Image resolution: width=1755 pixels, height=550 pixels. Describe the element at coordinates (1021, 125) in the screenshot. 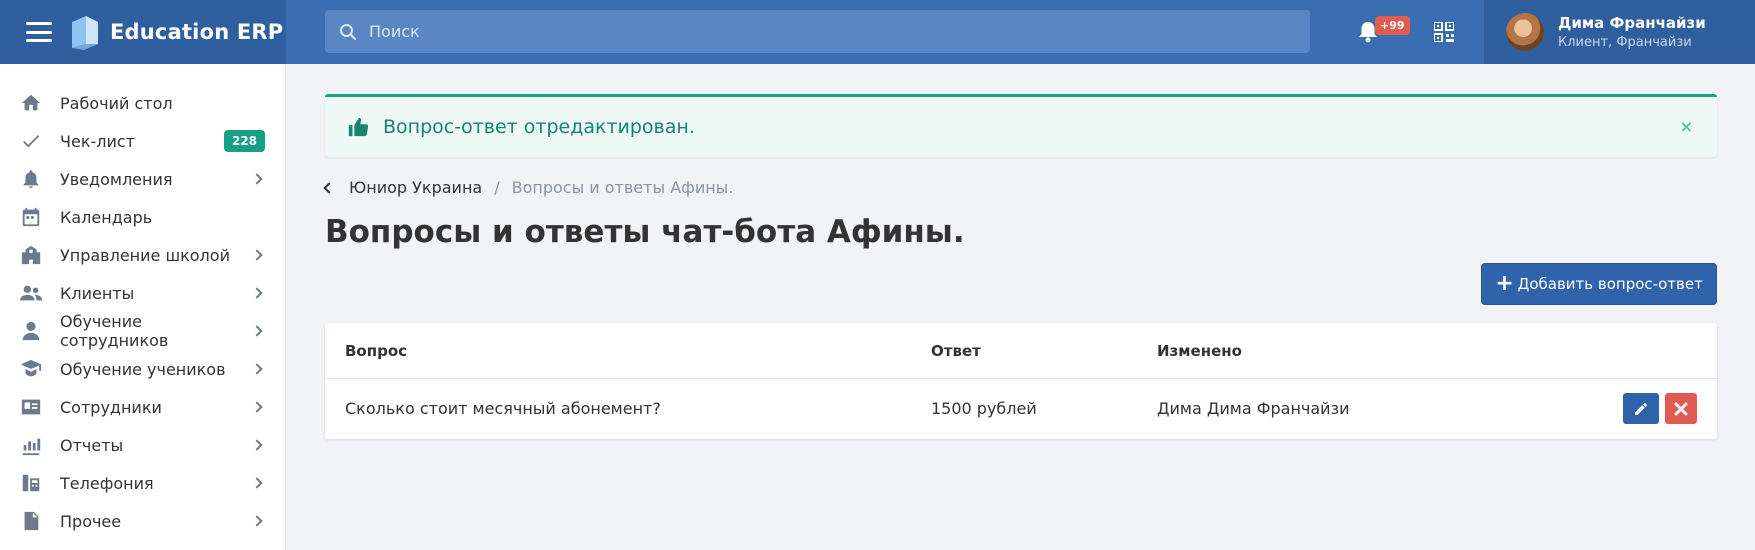

I see `success-alert: Вопрос-ответ отредактирован. ×` at that location.